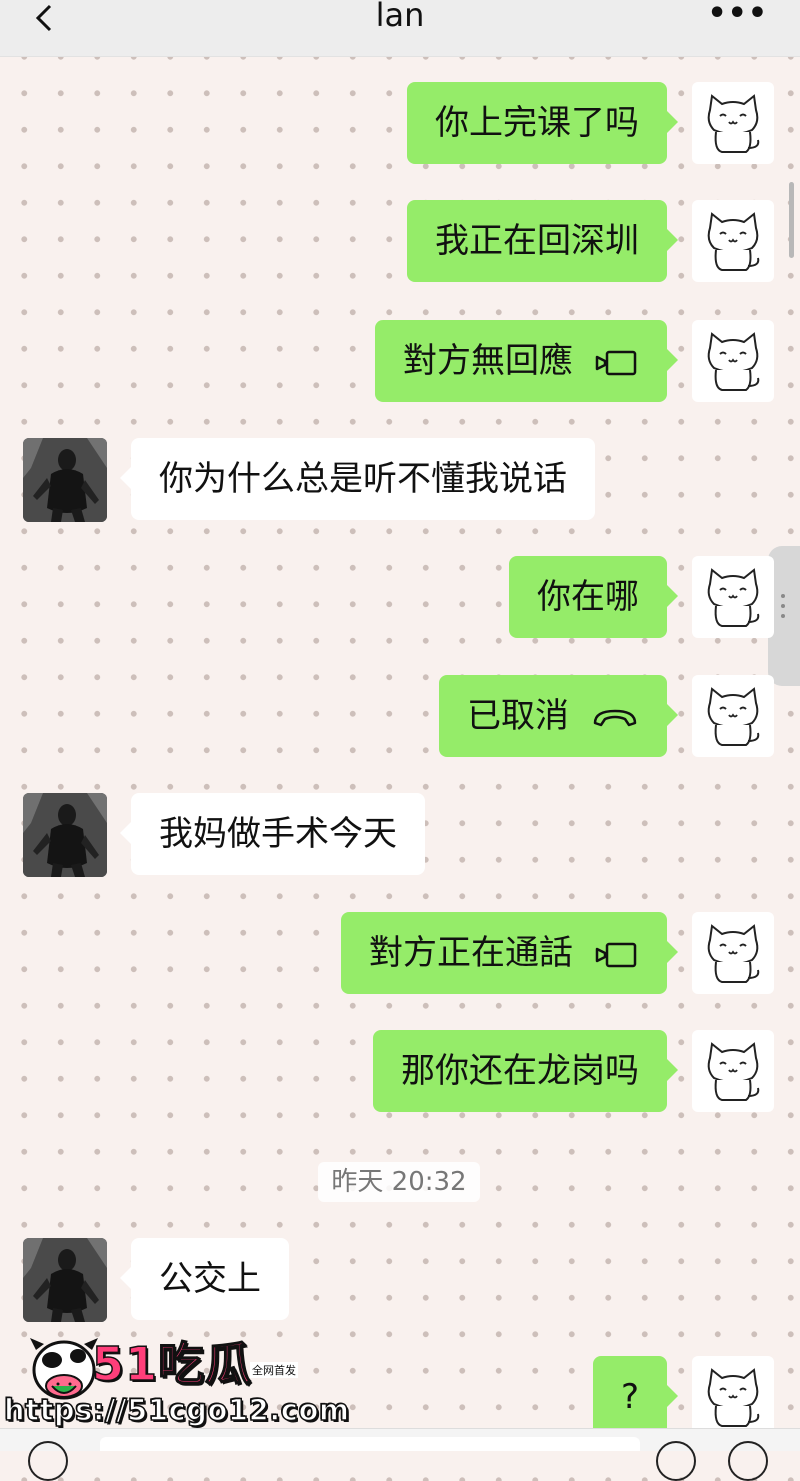  I want to click on message-bubble: 我妈做手术今天, so click(272, 834).